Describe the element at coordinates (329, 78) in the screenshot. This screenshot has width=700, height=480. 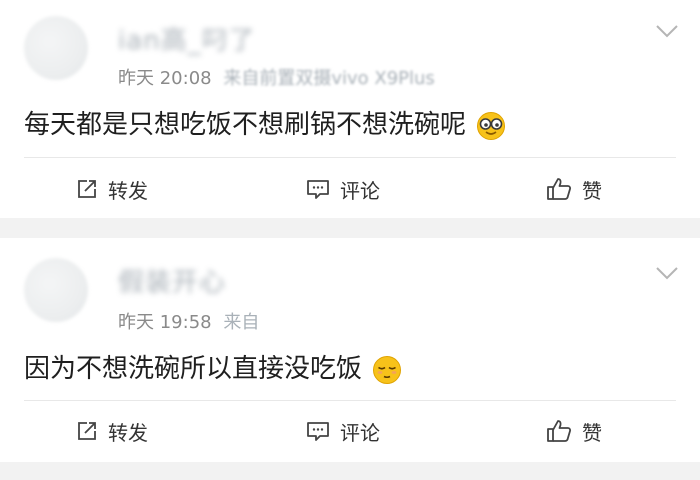
I see `post-source: 来自前置双摄vivo X9Plus` at that location.